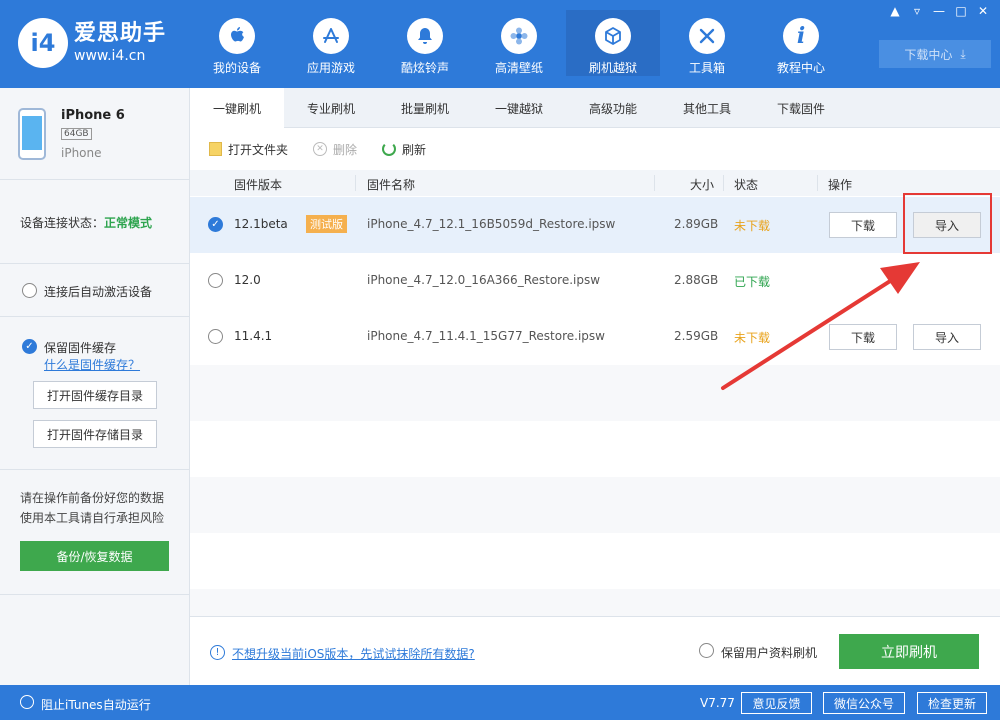 The image size is (1000, 720). I want to click on row-selected-icon: ✓, so click(215, 224).